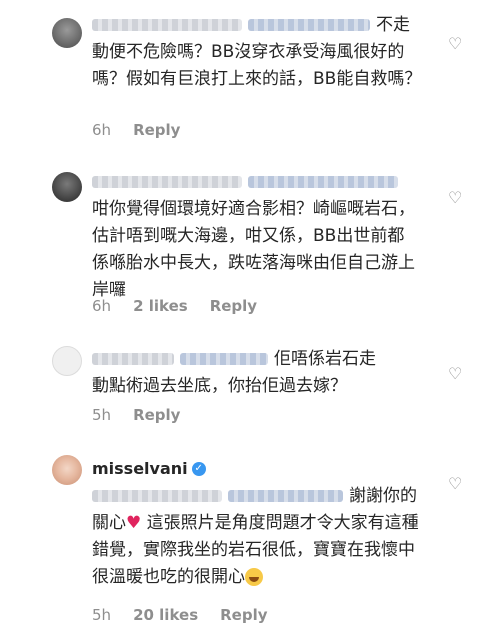 The image size is (486, 636). Describe the element at coordinates (165, 615) in the screenshot. I see `likes-count: 20 likes` at that location.